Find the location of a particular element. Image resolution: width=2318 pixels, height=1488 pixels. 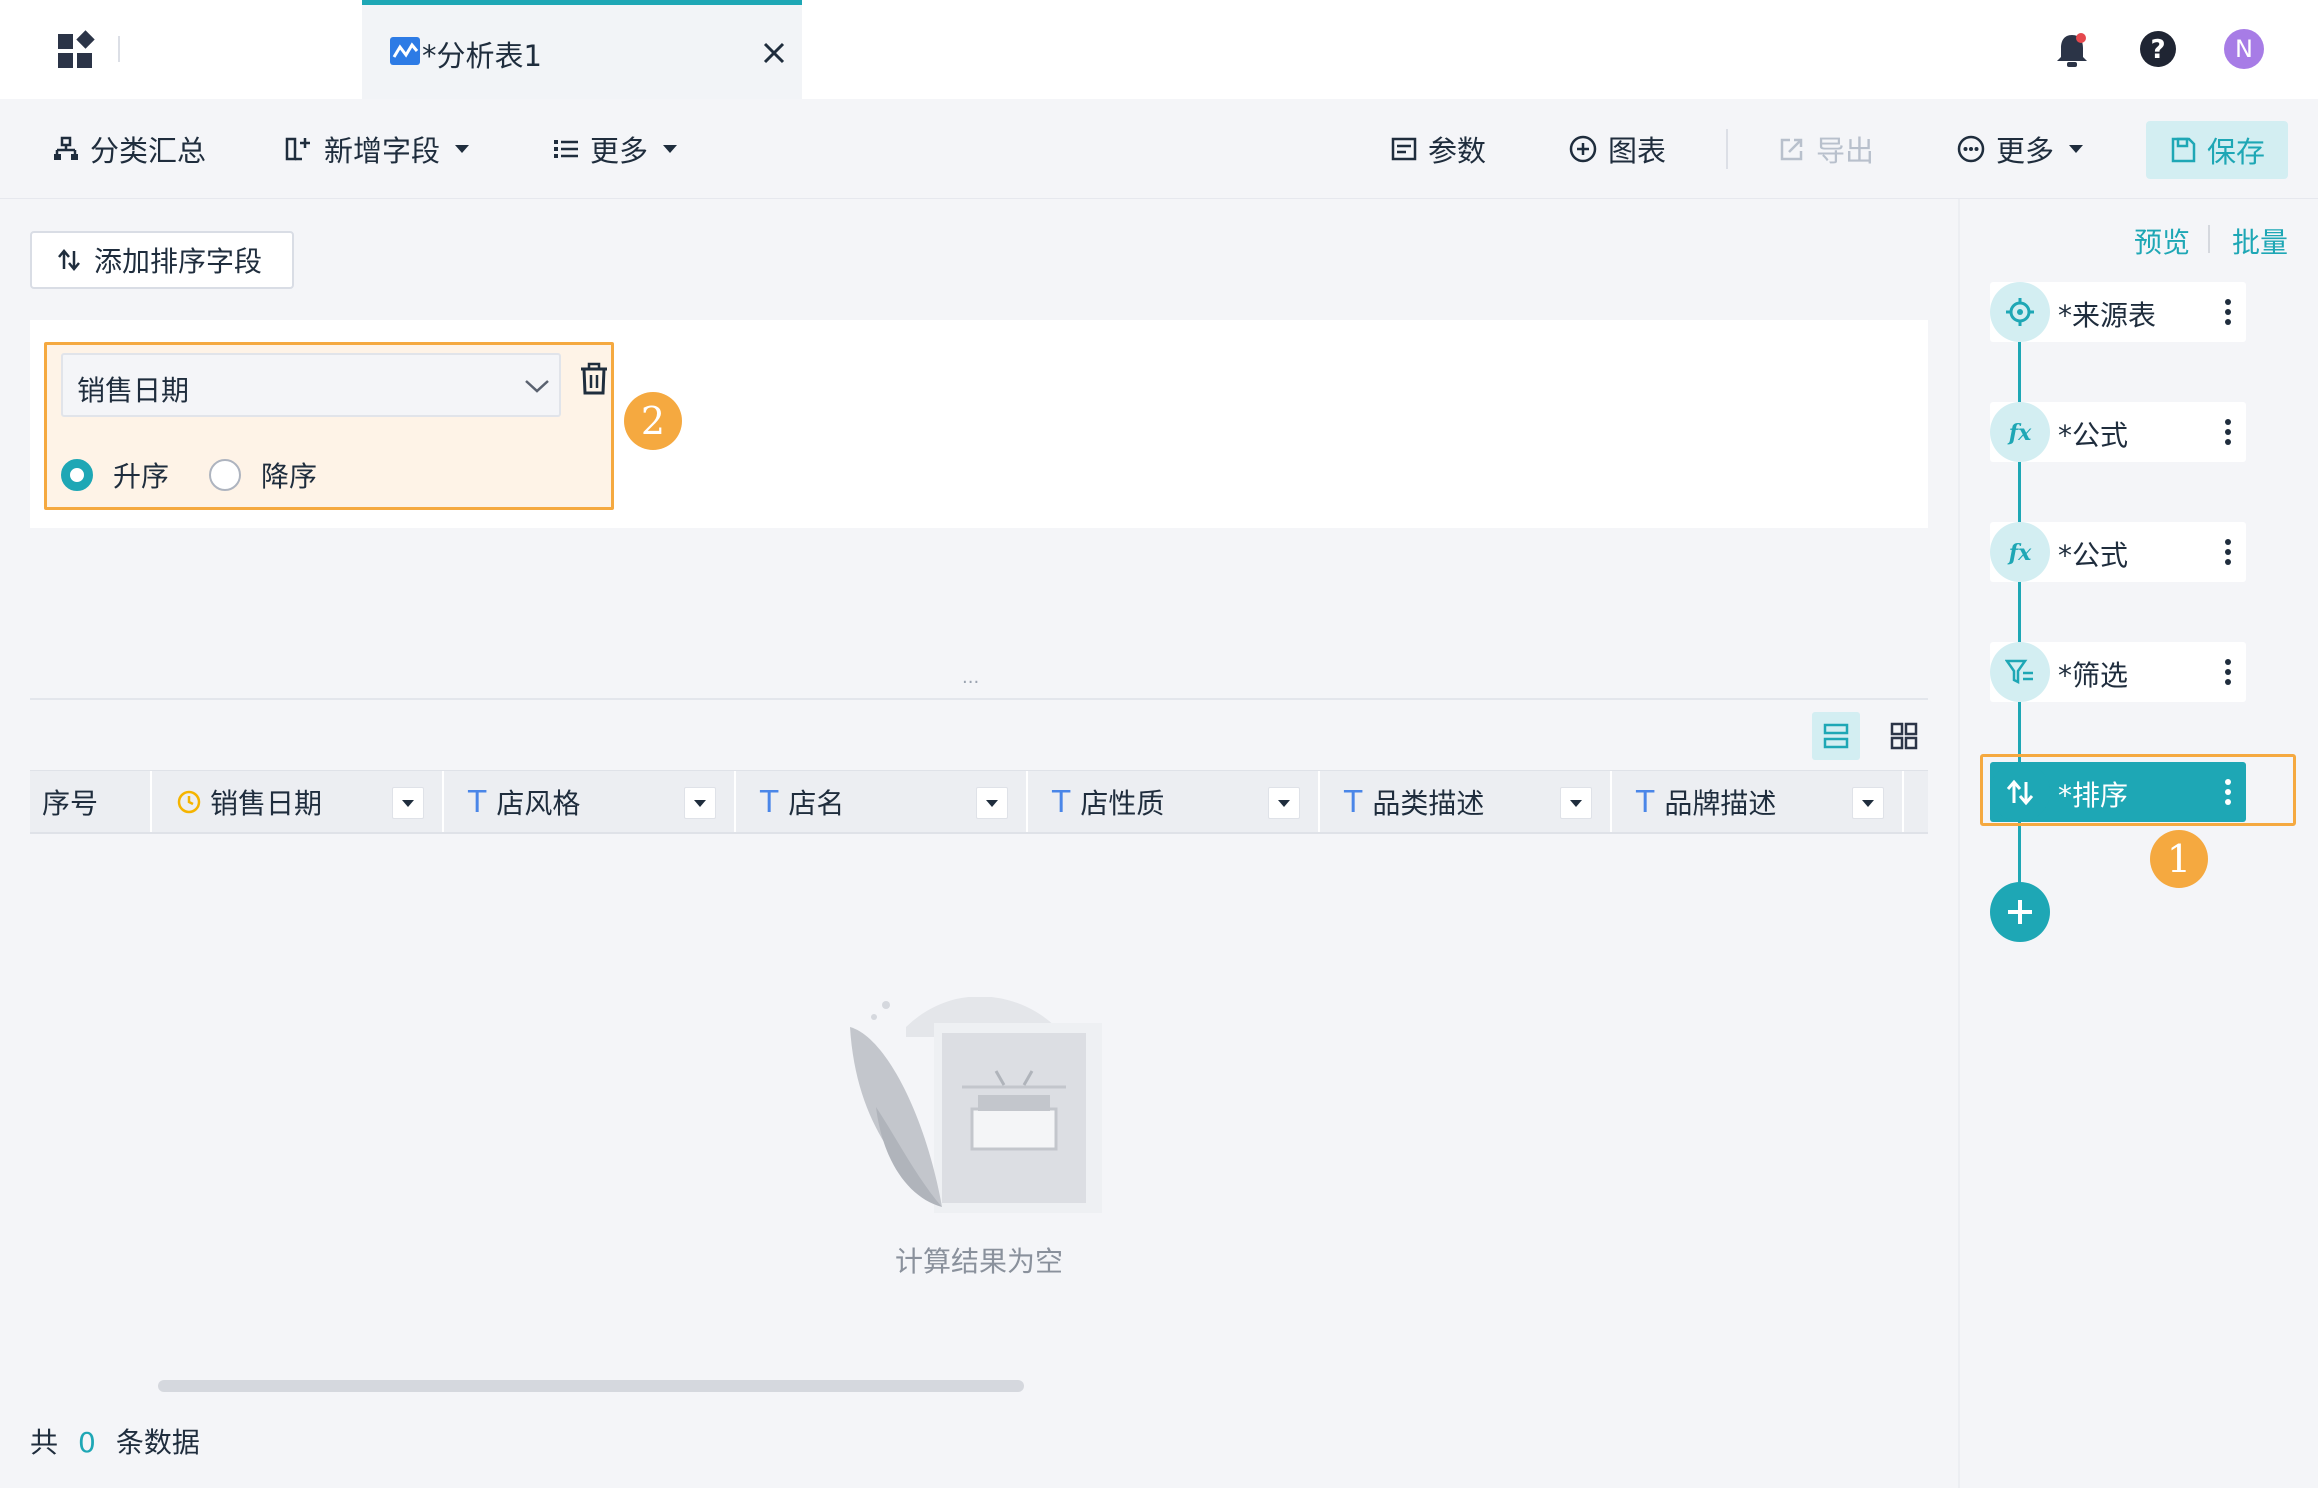

sort-rule-card: 销售日期 升序 降序 is located at coordinates (329, 426).